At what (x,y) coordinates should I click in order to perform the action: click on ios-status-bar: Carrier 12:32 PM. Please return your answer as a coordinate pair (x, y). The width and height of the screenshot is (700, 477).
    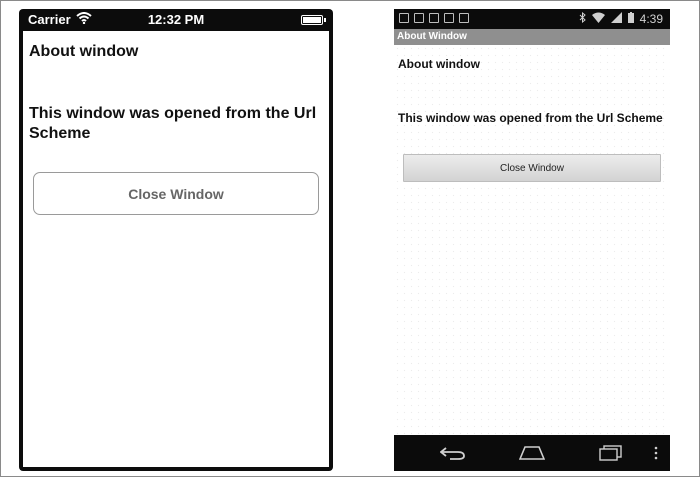
    Looking at the image, I should click on (176, 20).